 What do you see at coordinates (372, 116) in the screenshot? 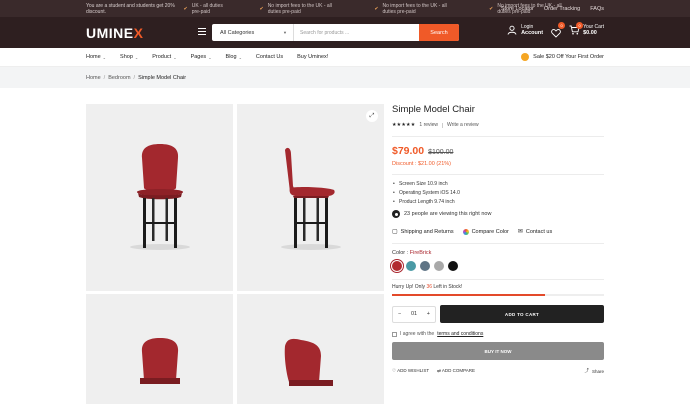
I see `expand-icon: ⤢` at bounding box center [372, 116].